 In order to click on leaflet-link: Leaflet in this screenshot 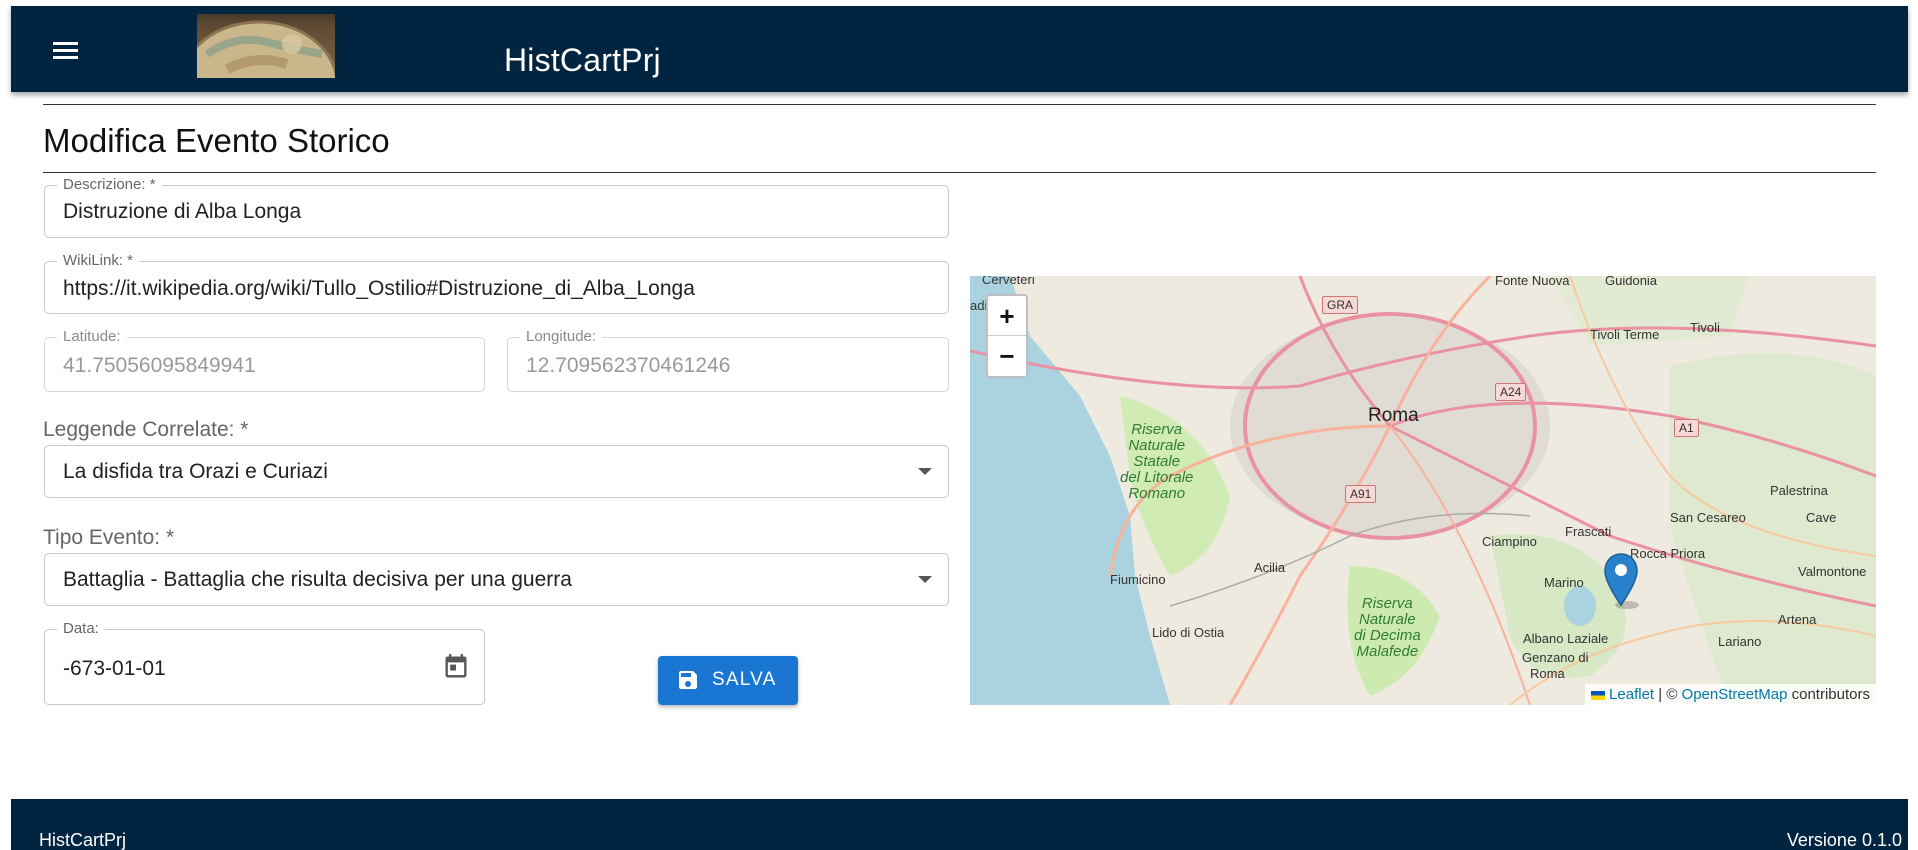, I will do `click(1631, 694)`.